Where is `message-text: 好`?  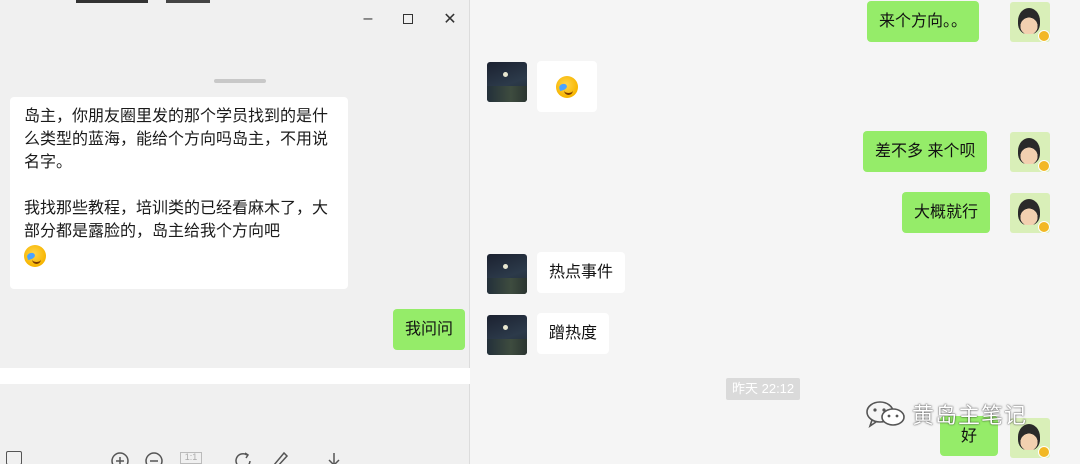 message-text: 好 is located at coordinates (968, 436).